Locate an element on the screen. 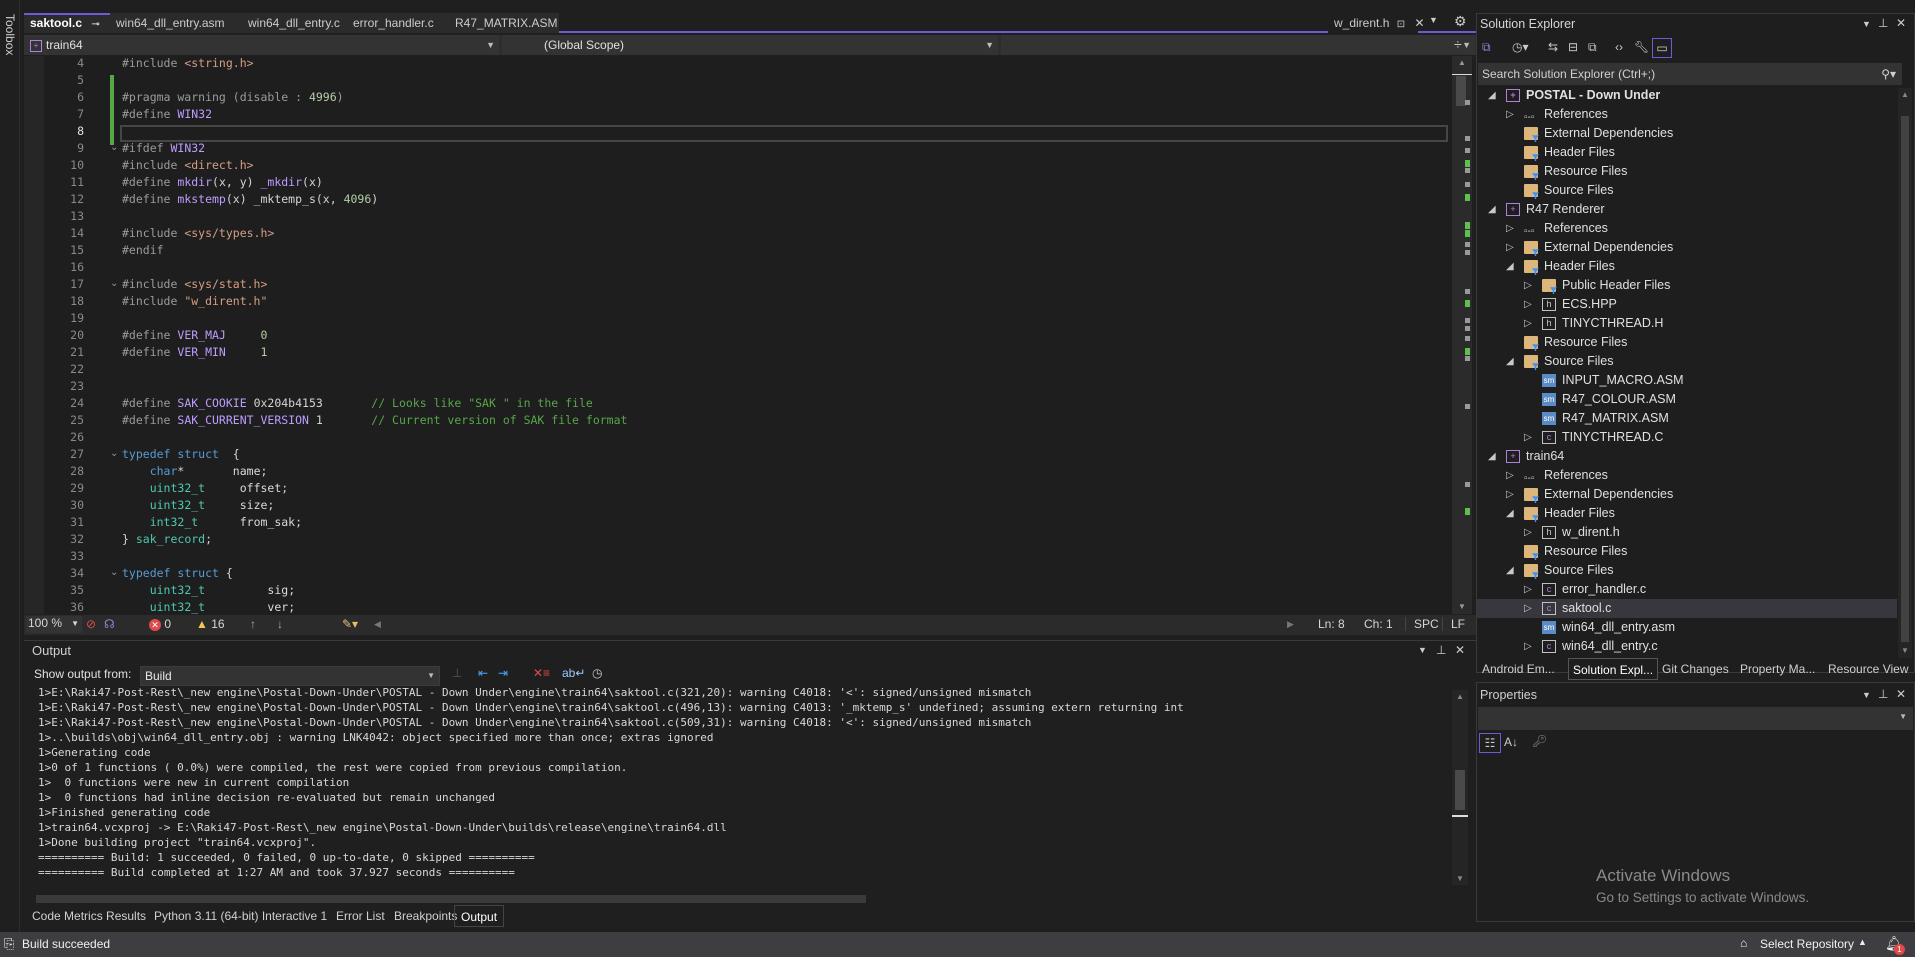 Image resolution: width=1915 pixels, height=957 pixels. properties-wrench-icon: 🔧︎ is located at coordinates (1641, 47).